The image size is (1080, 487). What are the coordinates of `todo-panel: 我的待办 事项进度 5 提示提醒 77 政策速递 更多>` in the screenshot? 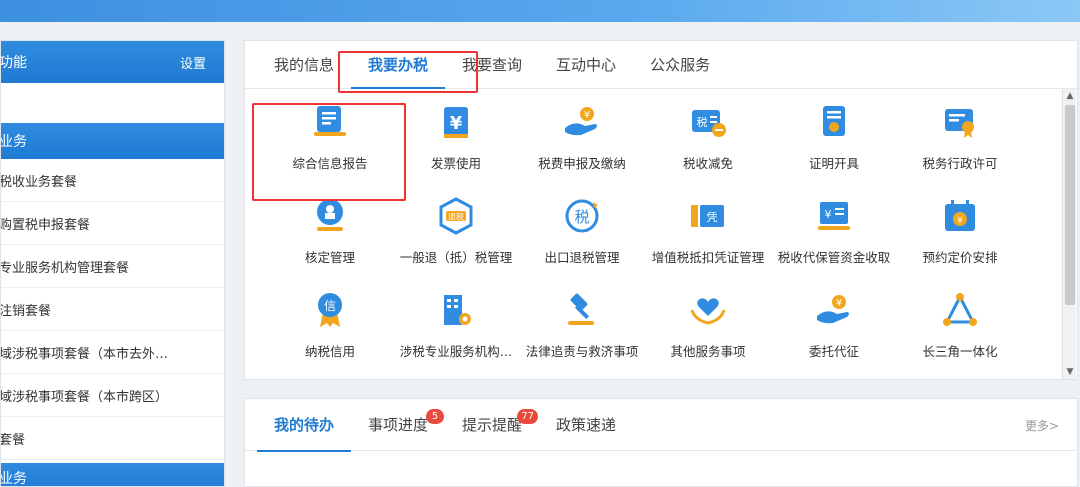 It's located at (661, 442).